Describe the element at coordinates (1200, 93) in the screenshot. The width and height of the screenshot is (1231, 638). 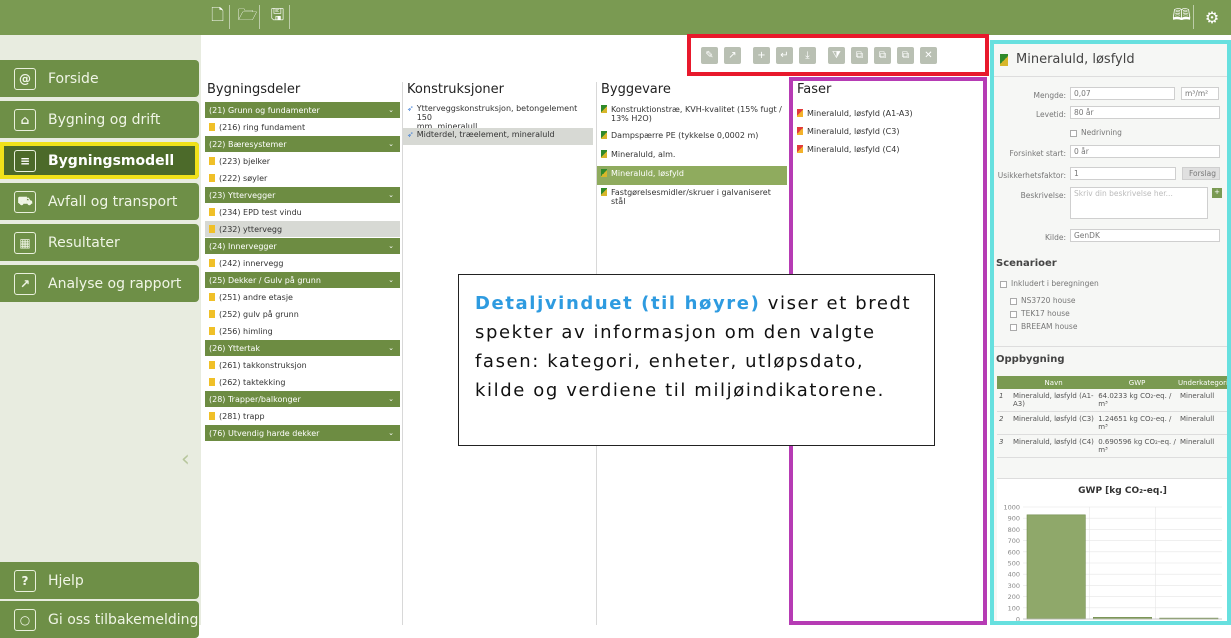
I see `unit-select: m³/m²` at that location.